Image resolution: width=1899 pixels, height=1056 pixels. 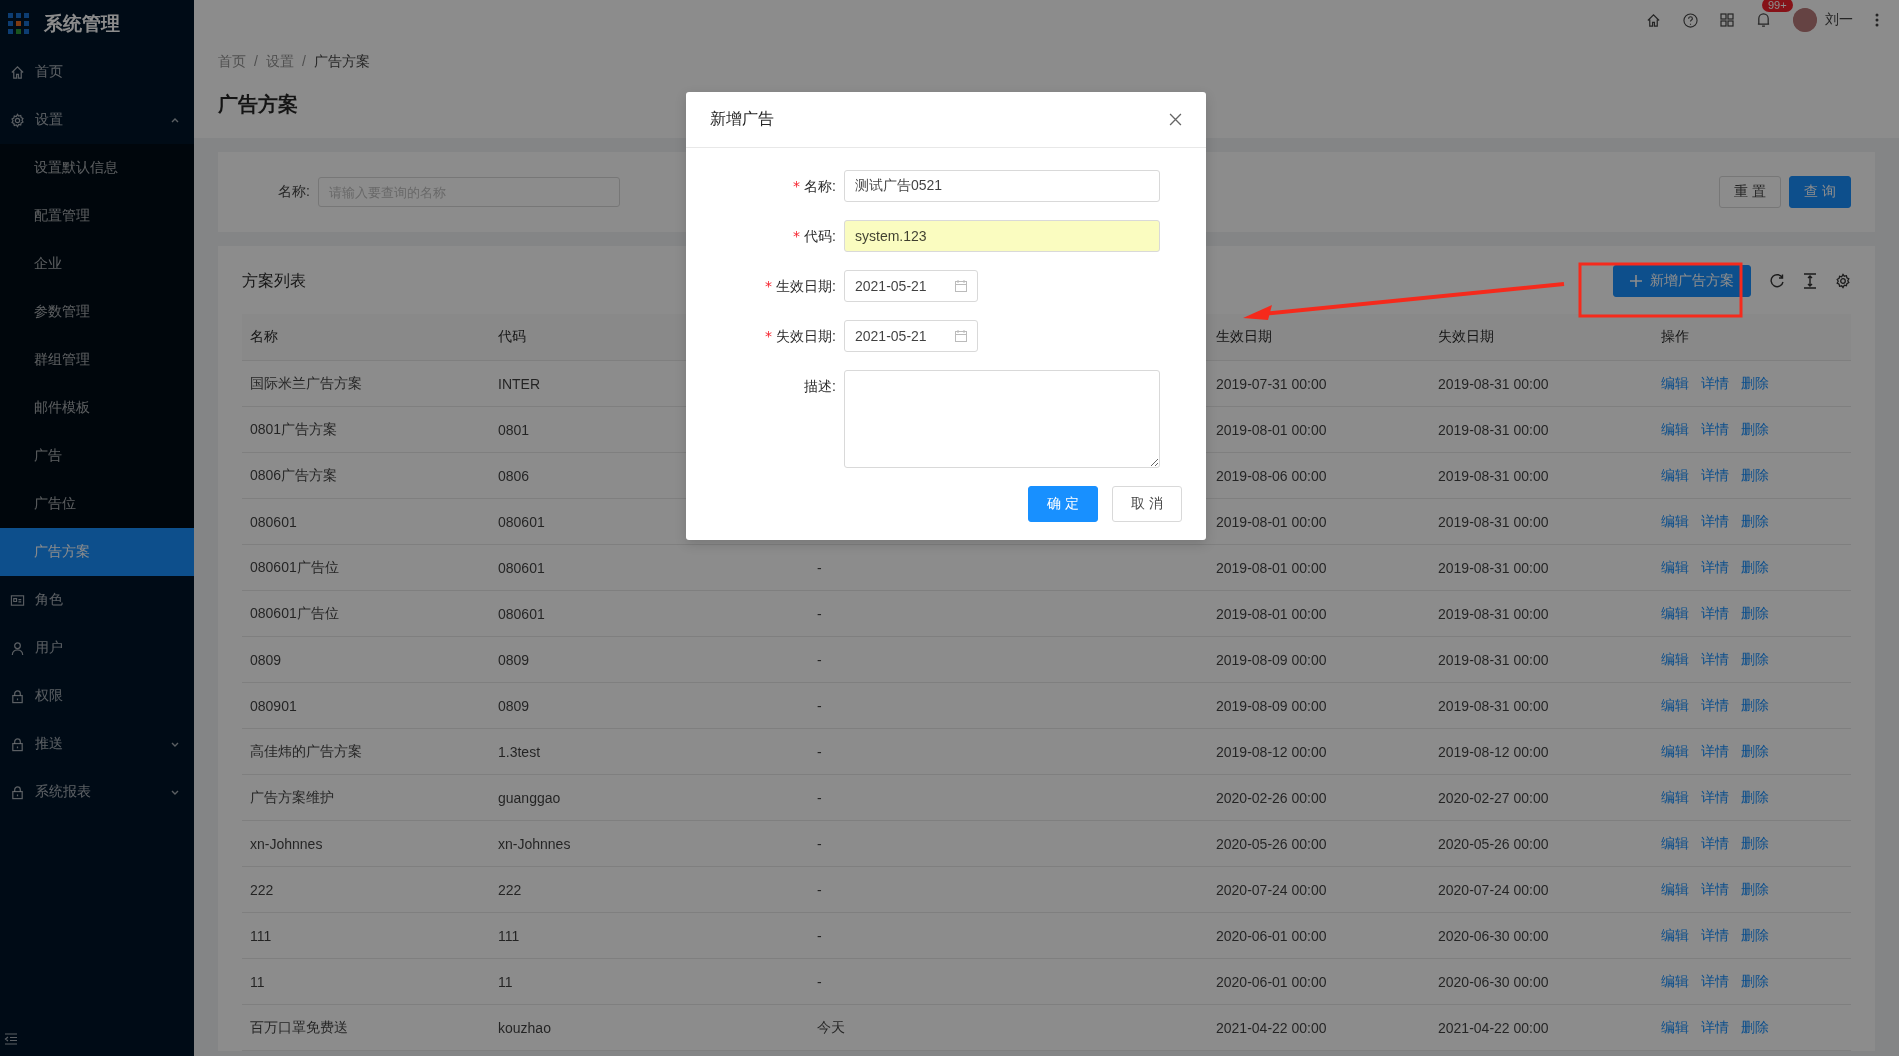 What do you see at coordinates (97, 120) in the screenshot?
I see `sidebar-item: 设置` at bounding box center [97, 120].